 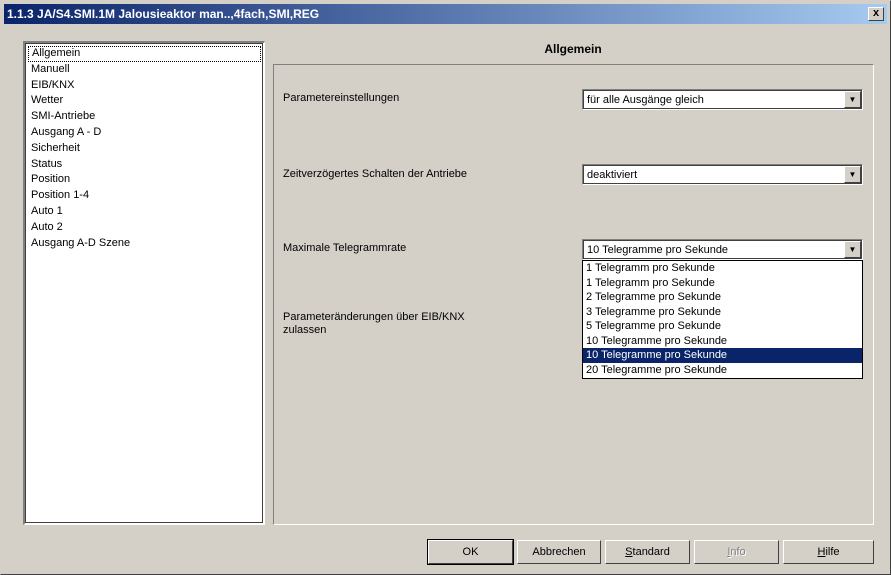 What do you see at coordinates (144, 101) in the screenshot?
I see `nav-item-wetter: Wetter` at bounding box center [144, 101].